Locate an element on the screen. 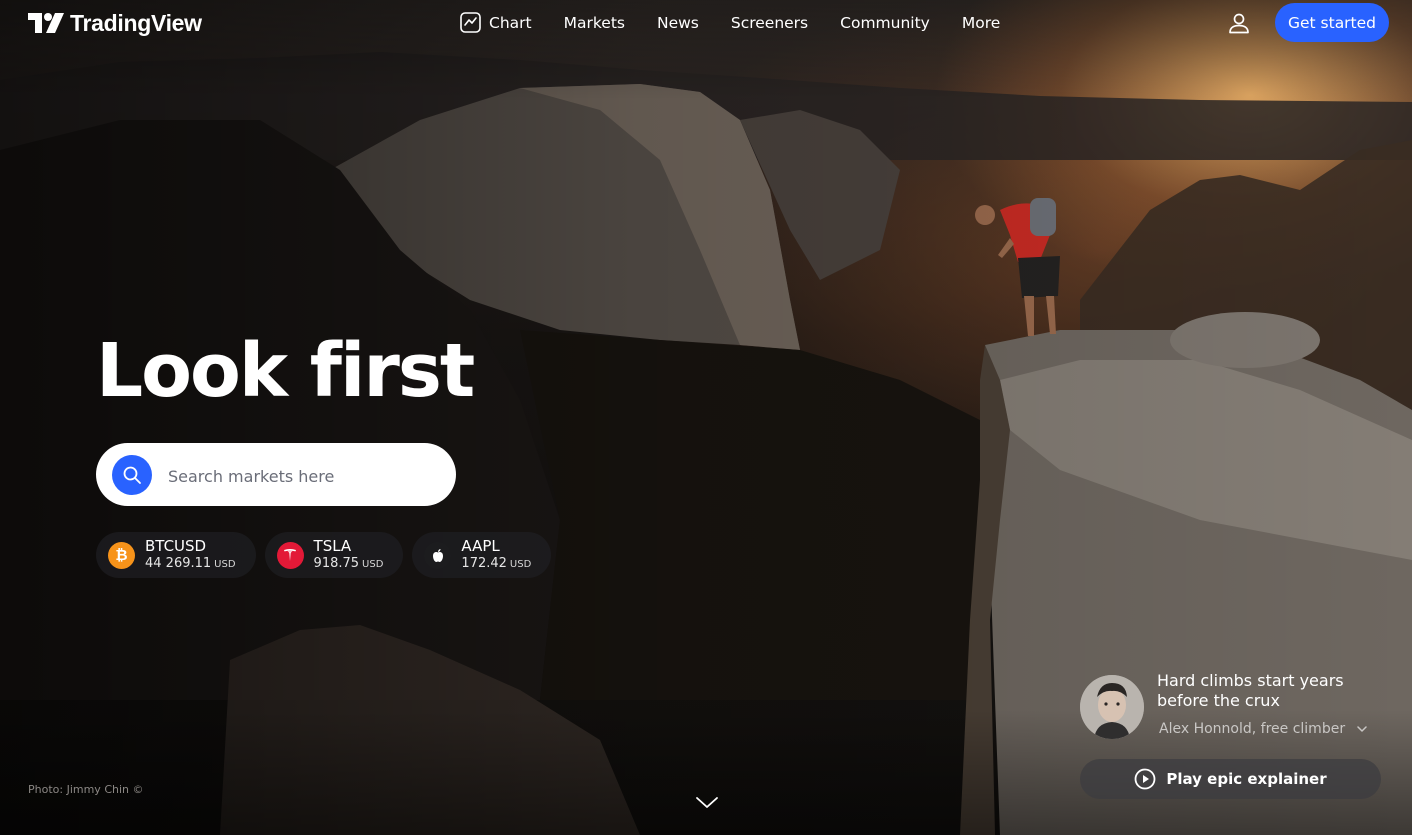 Image resolution: width=1412 pixels, height=835 pixels. ticker-chip-aapl: AAPL 172.42 USD is located at coordinates (482, 555).